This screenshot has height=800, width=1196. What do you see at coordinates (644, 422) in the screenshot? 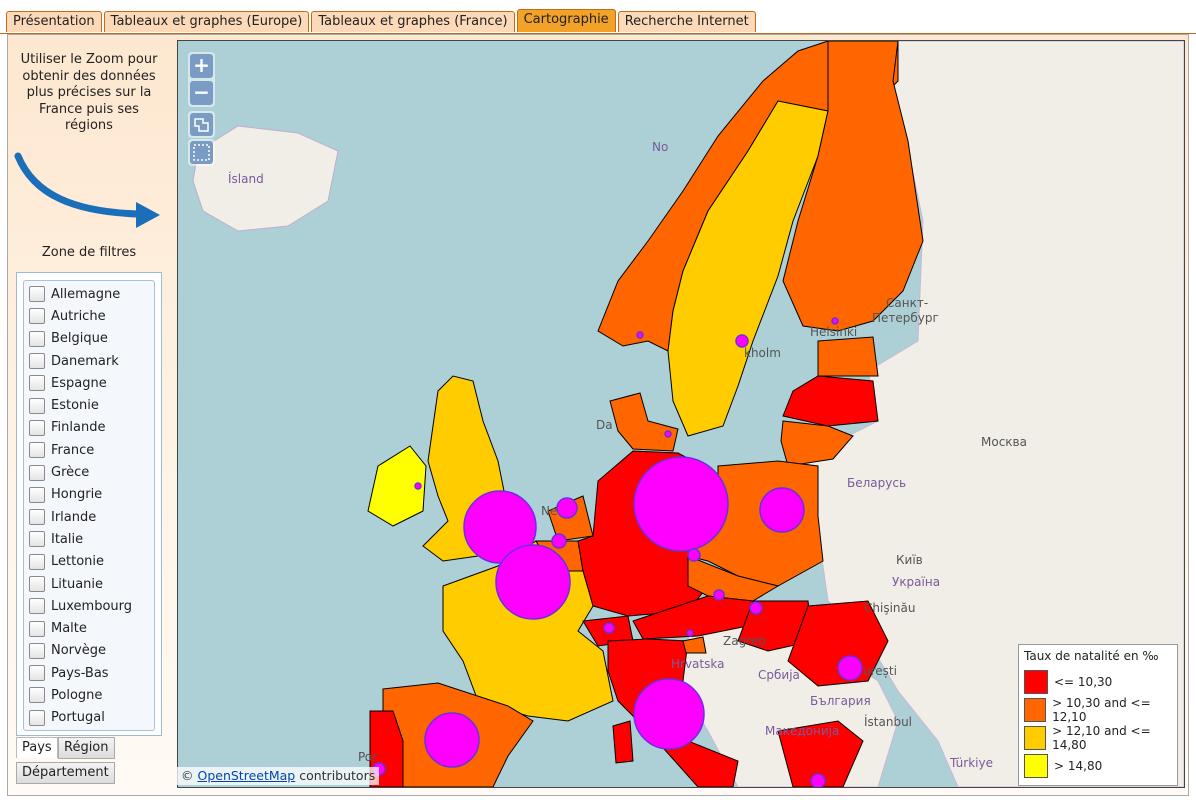
I see `country-denmark` at bounding box center [644, 422].